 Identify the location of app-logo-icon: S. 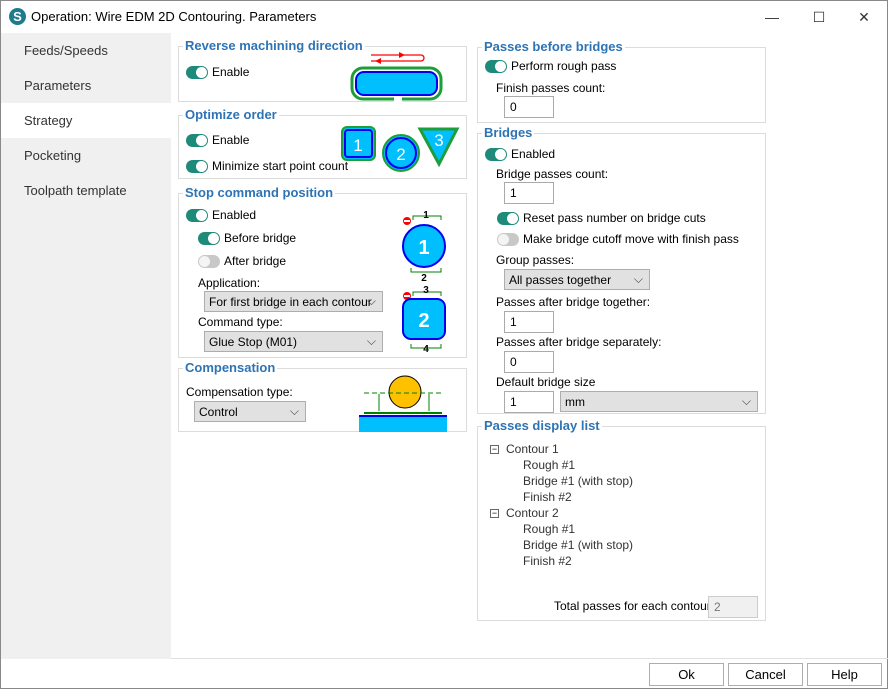
(17, 16).